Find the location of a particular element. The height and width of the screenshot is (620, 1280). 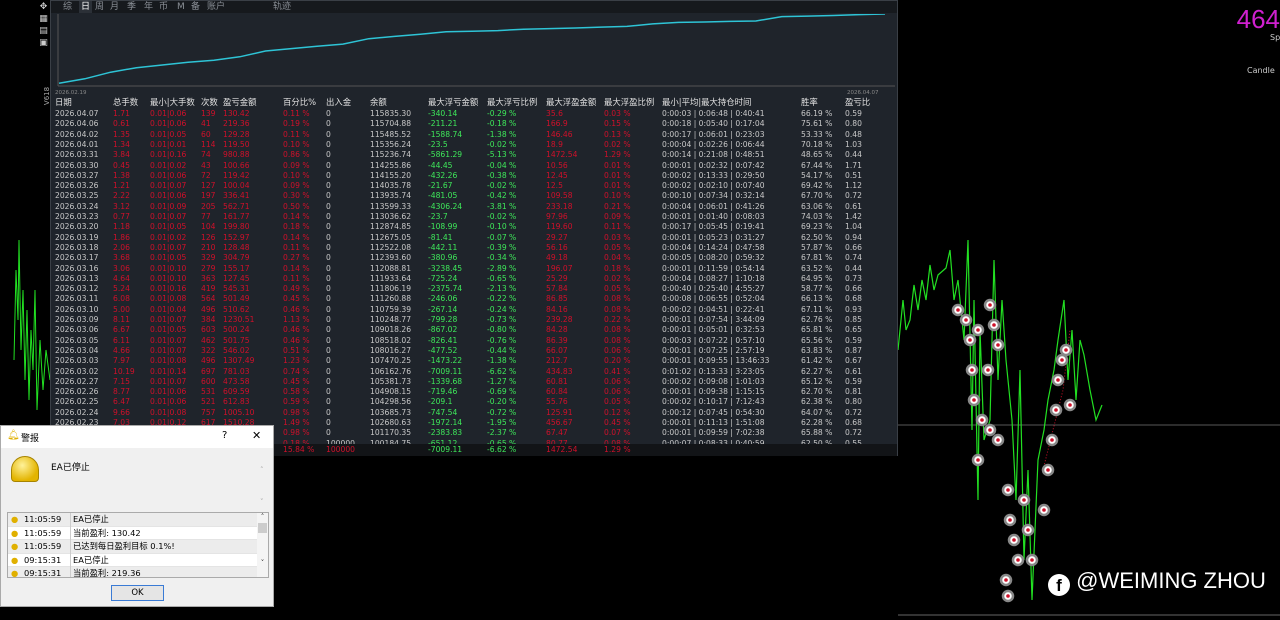

cell: 6.47 is located at coordinates (121, 402).